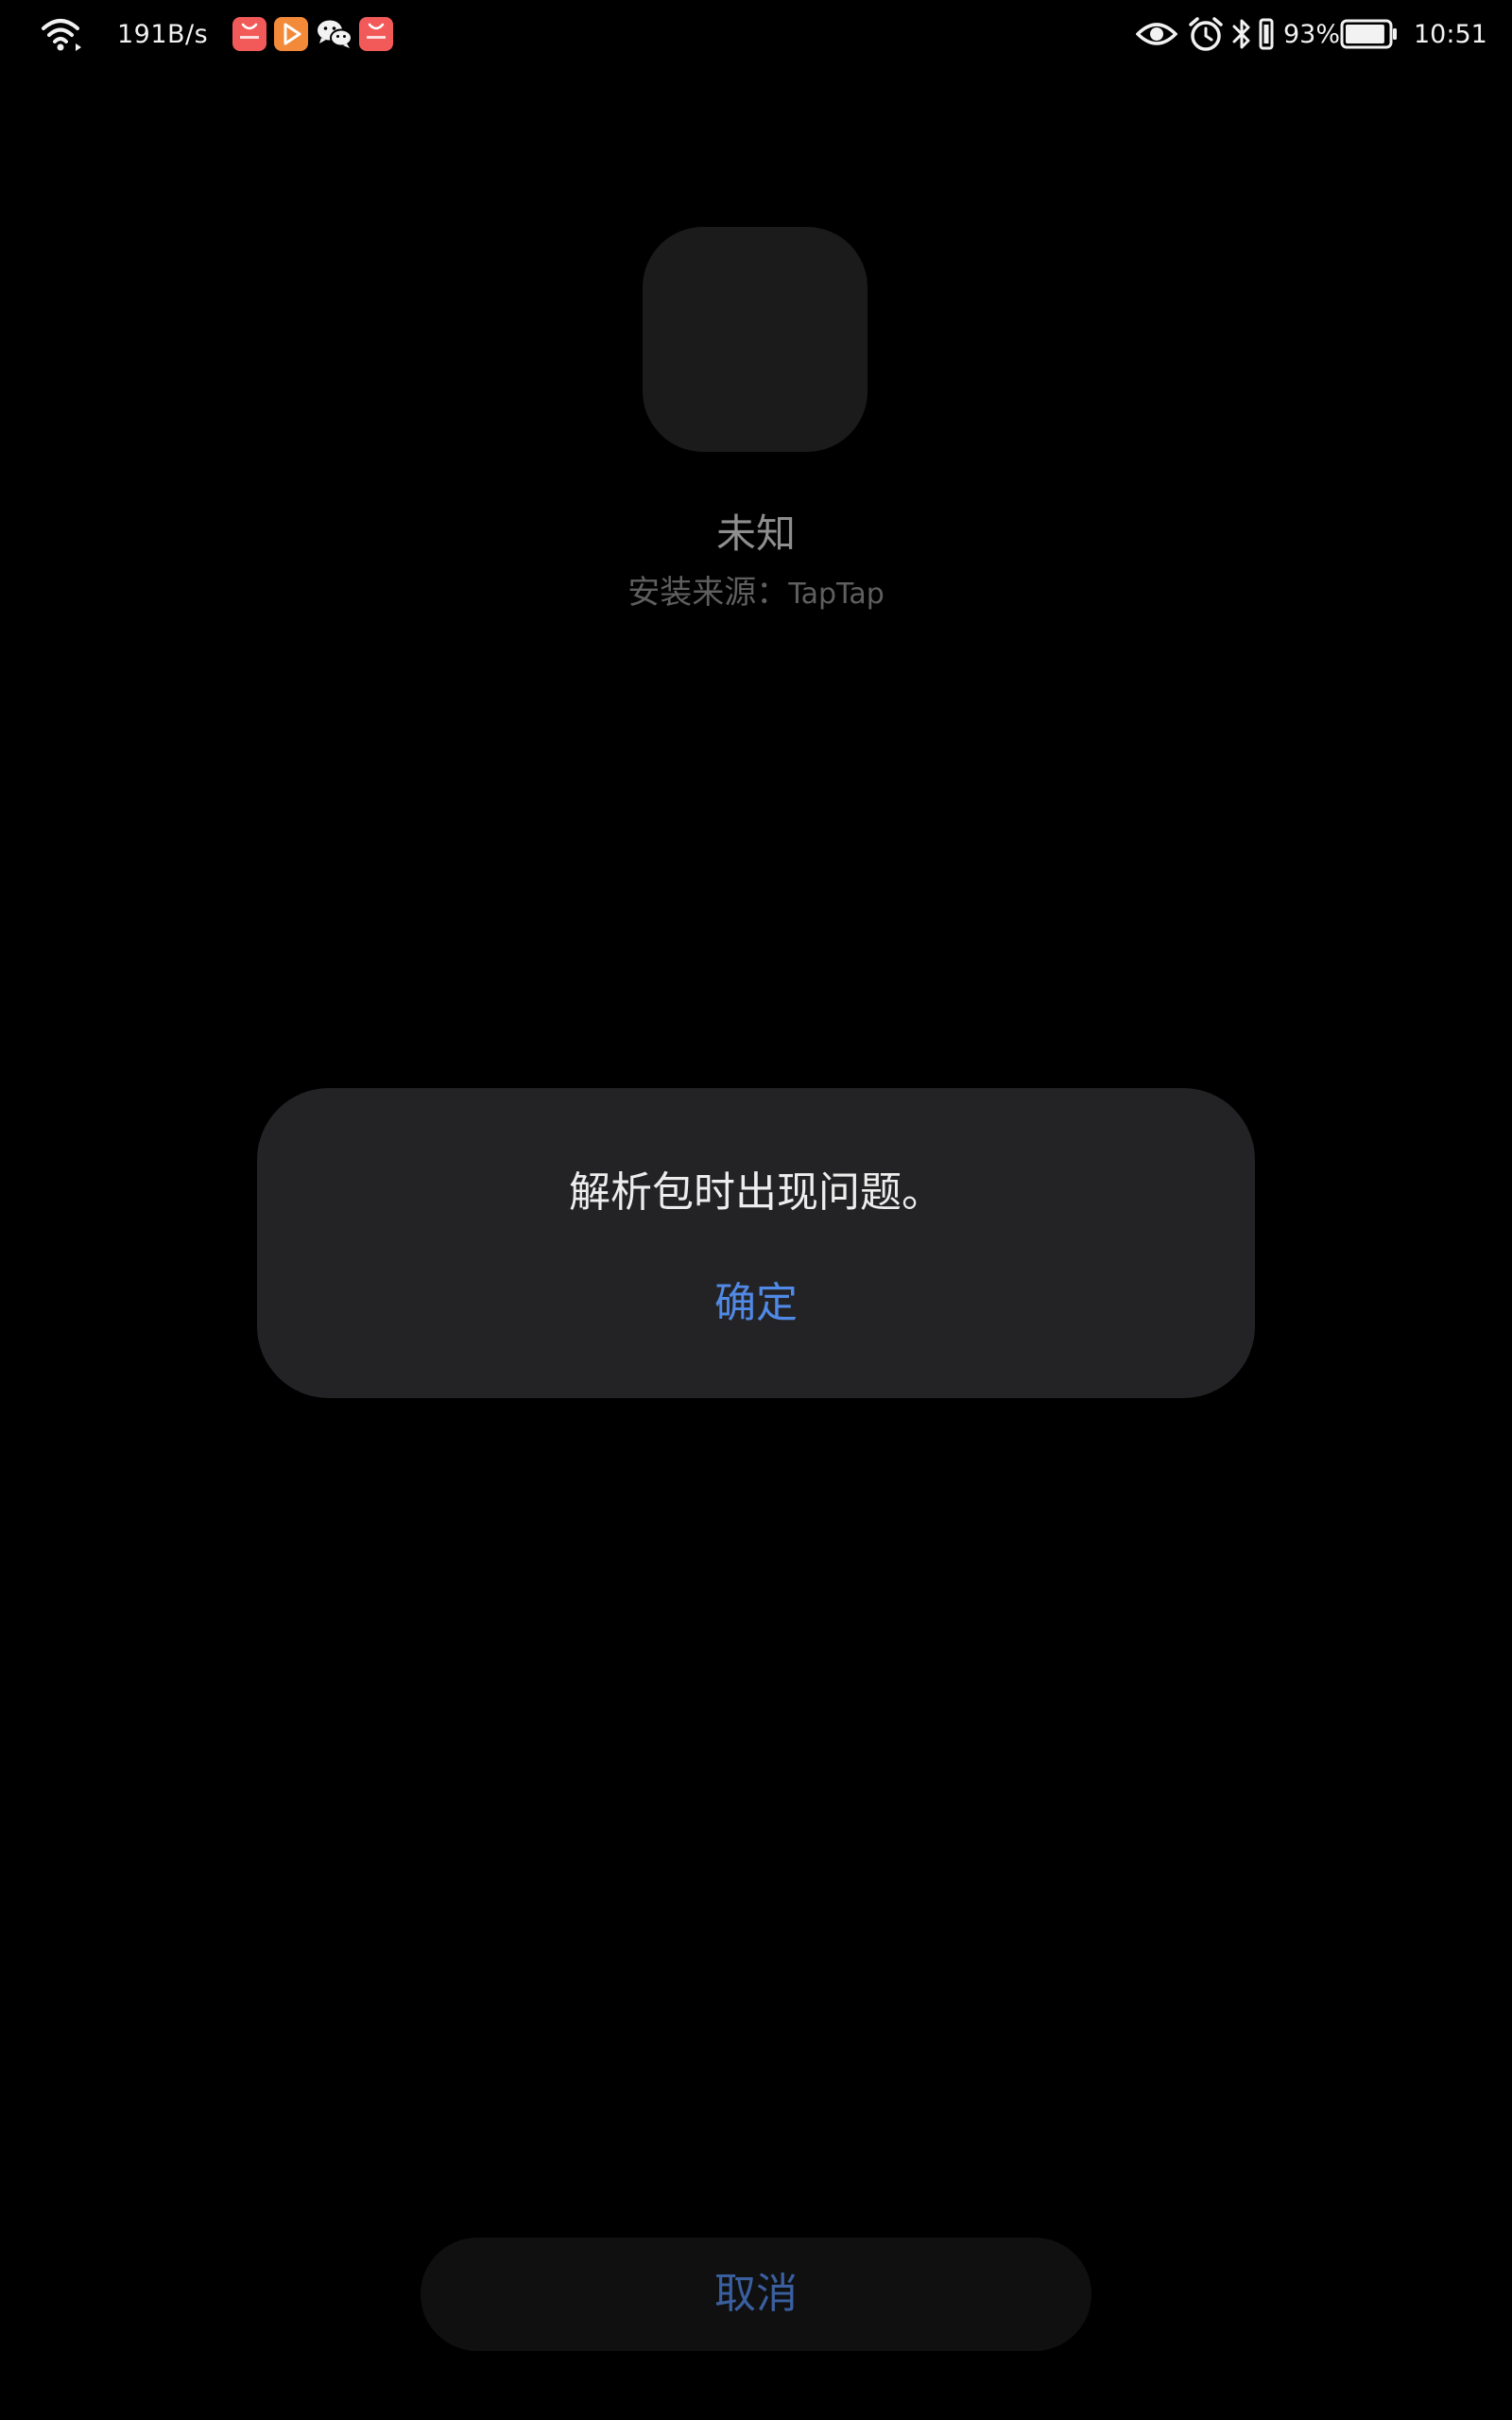 The width and height of the screenshot is (1512, 2420). What do you see at coordinates (756, 1192) in the screenshot?
I see `dialog-message: 解析包时出现问题。` at bounding box center [756, 1192].